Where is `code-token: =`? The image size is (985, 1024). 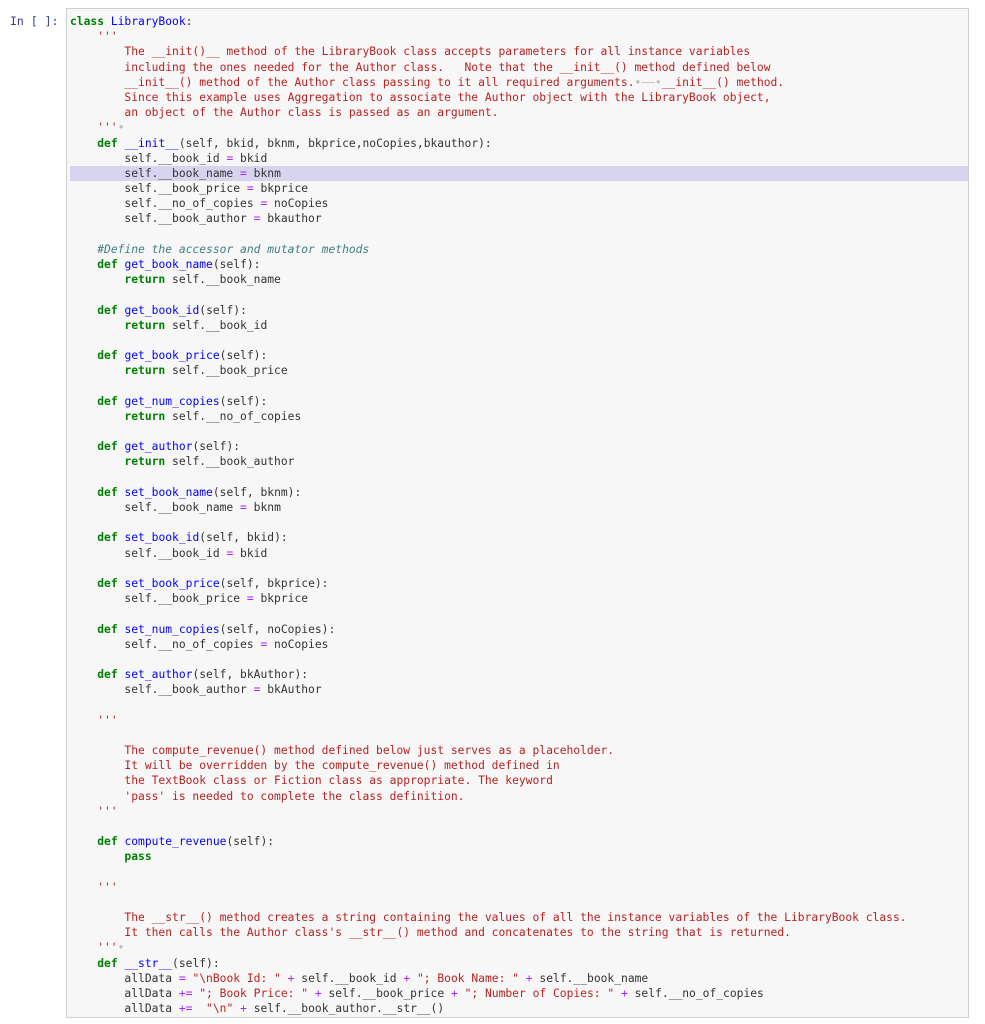
code-token: = is located at coordinates (250, 189).